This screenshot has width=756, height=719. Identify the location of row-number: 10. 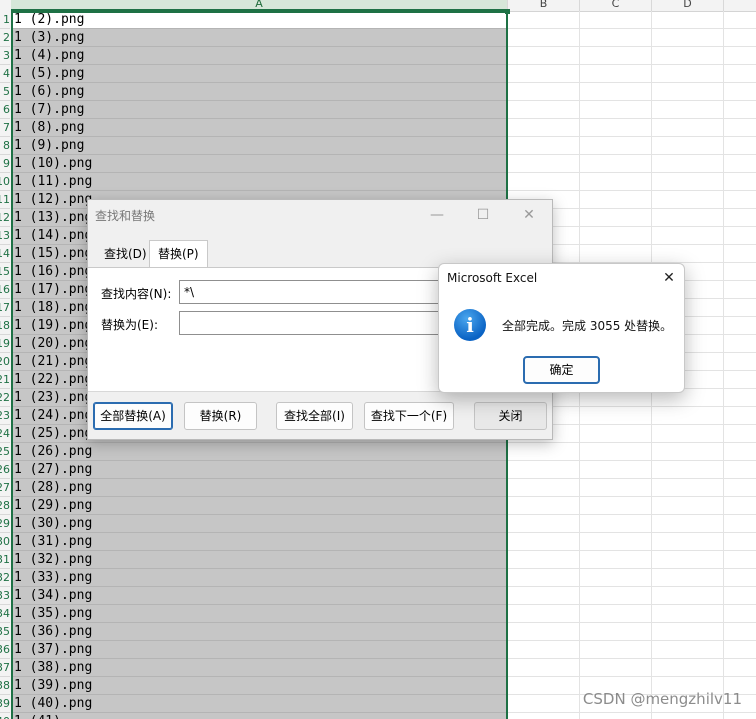
(5, 182).